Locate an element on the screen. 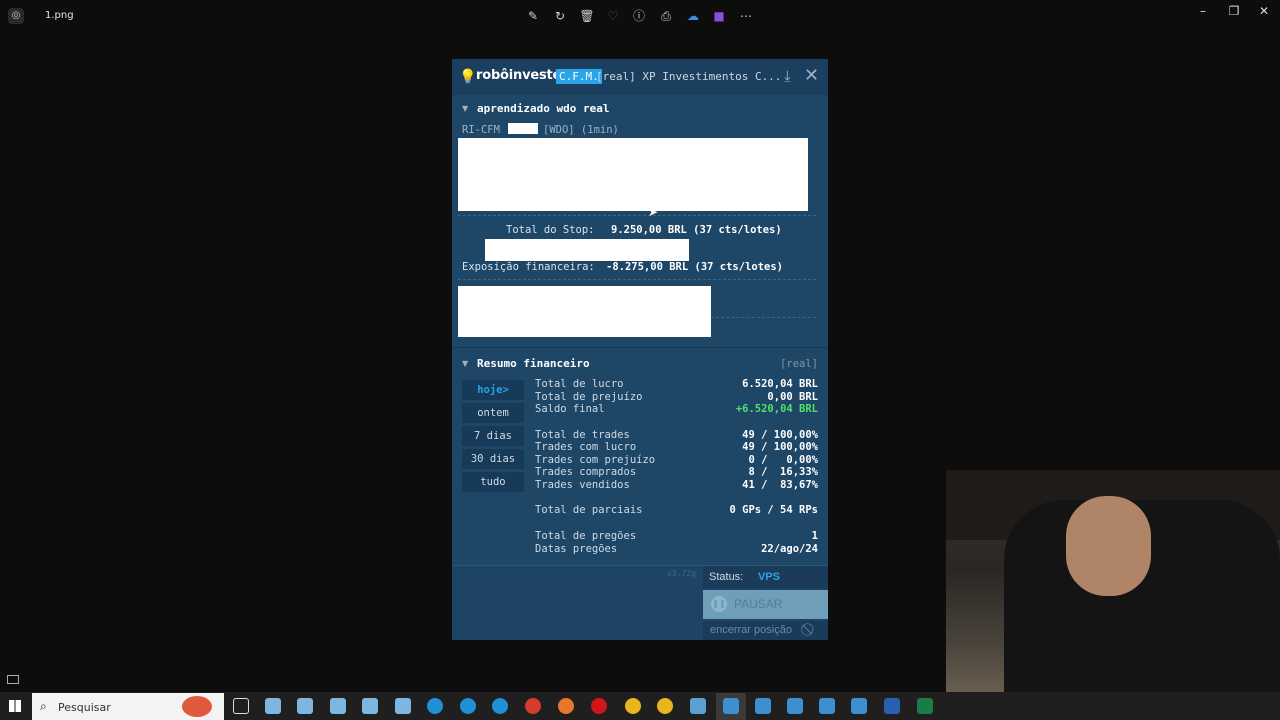  onedrive-icon: ☁ is located at coordinates (693, 16).